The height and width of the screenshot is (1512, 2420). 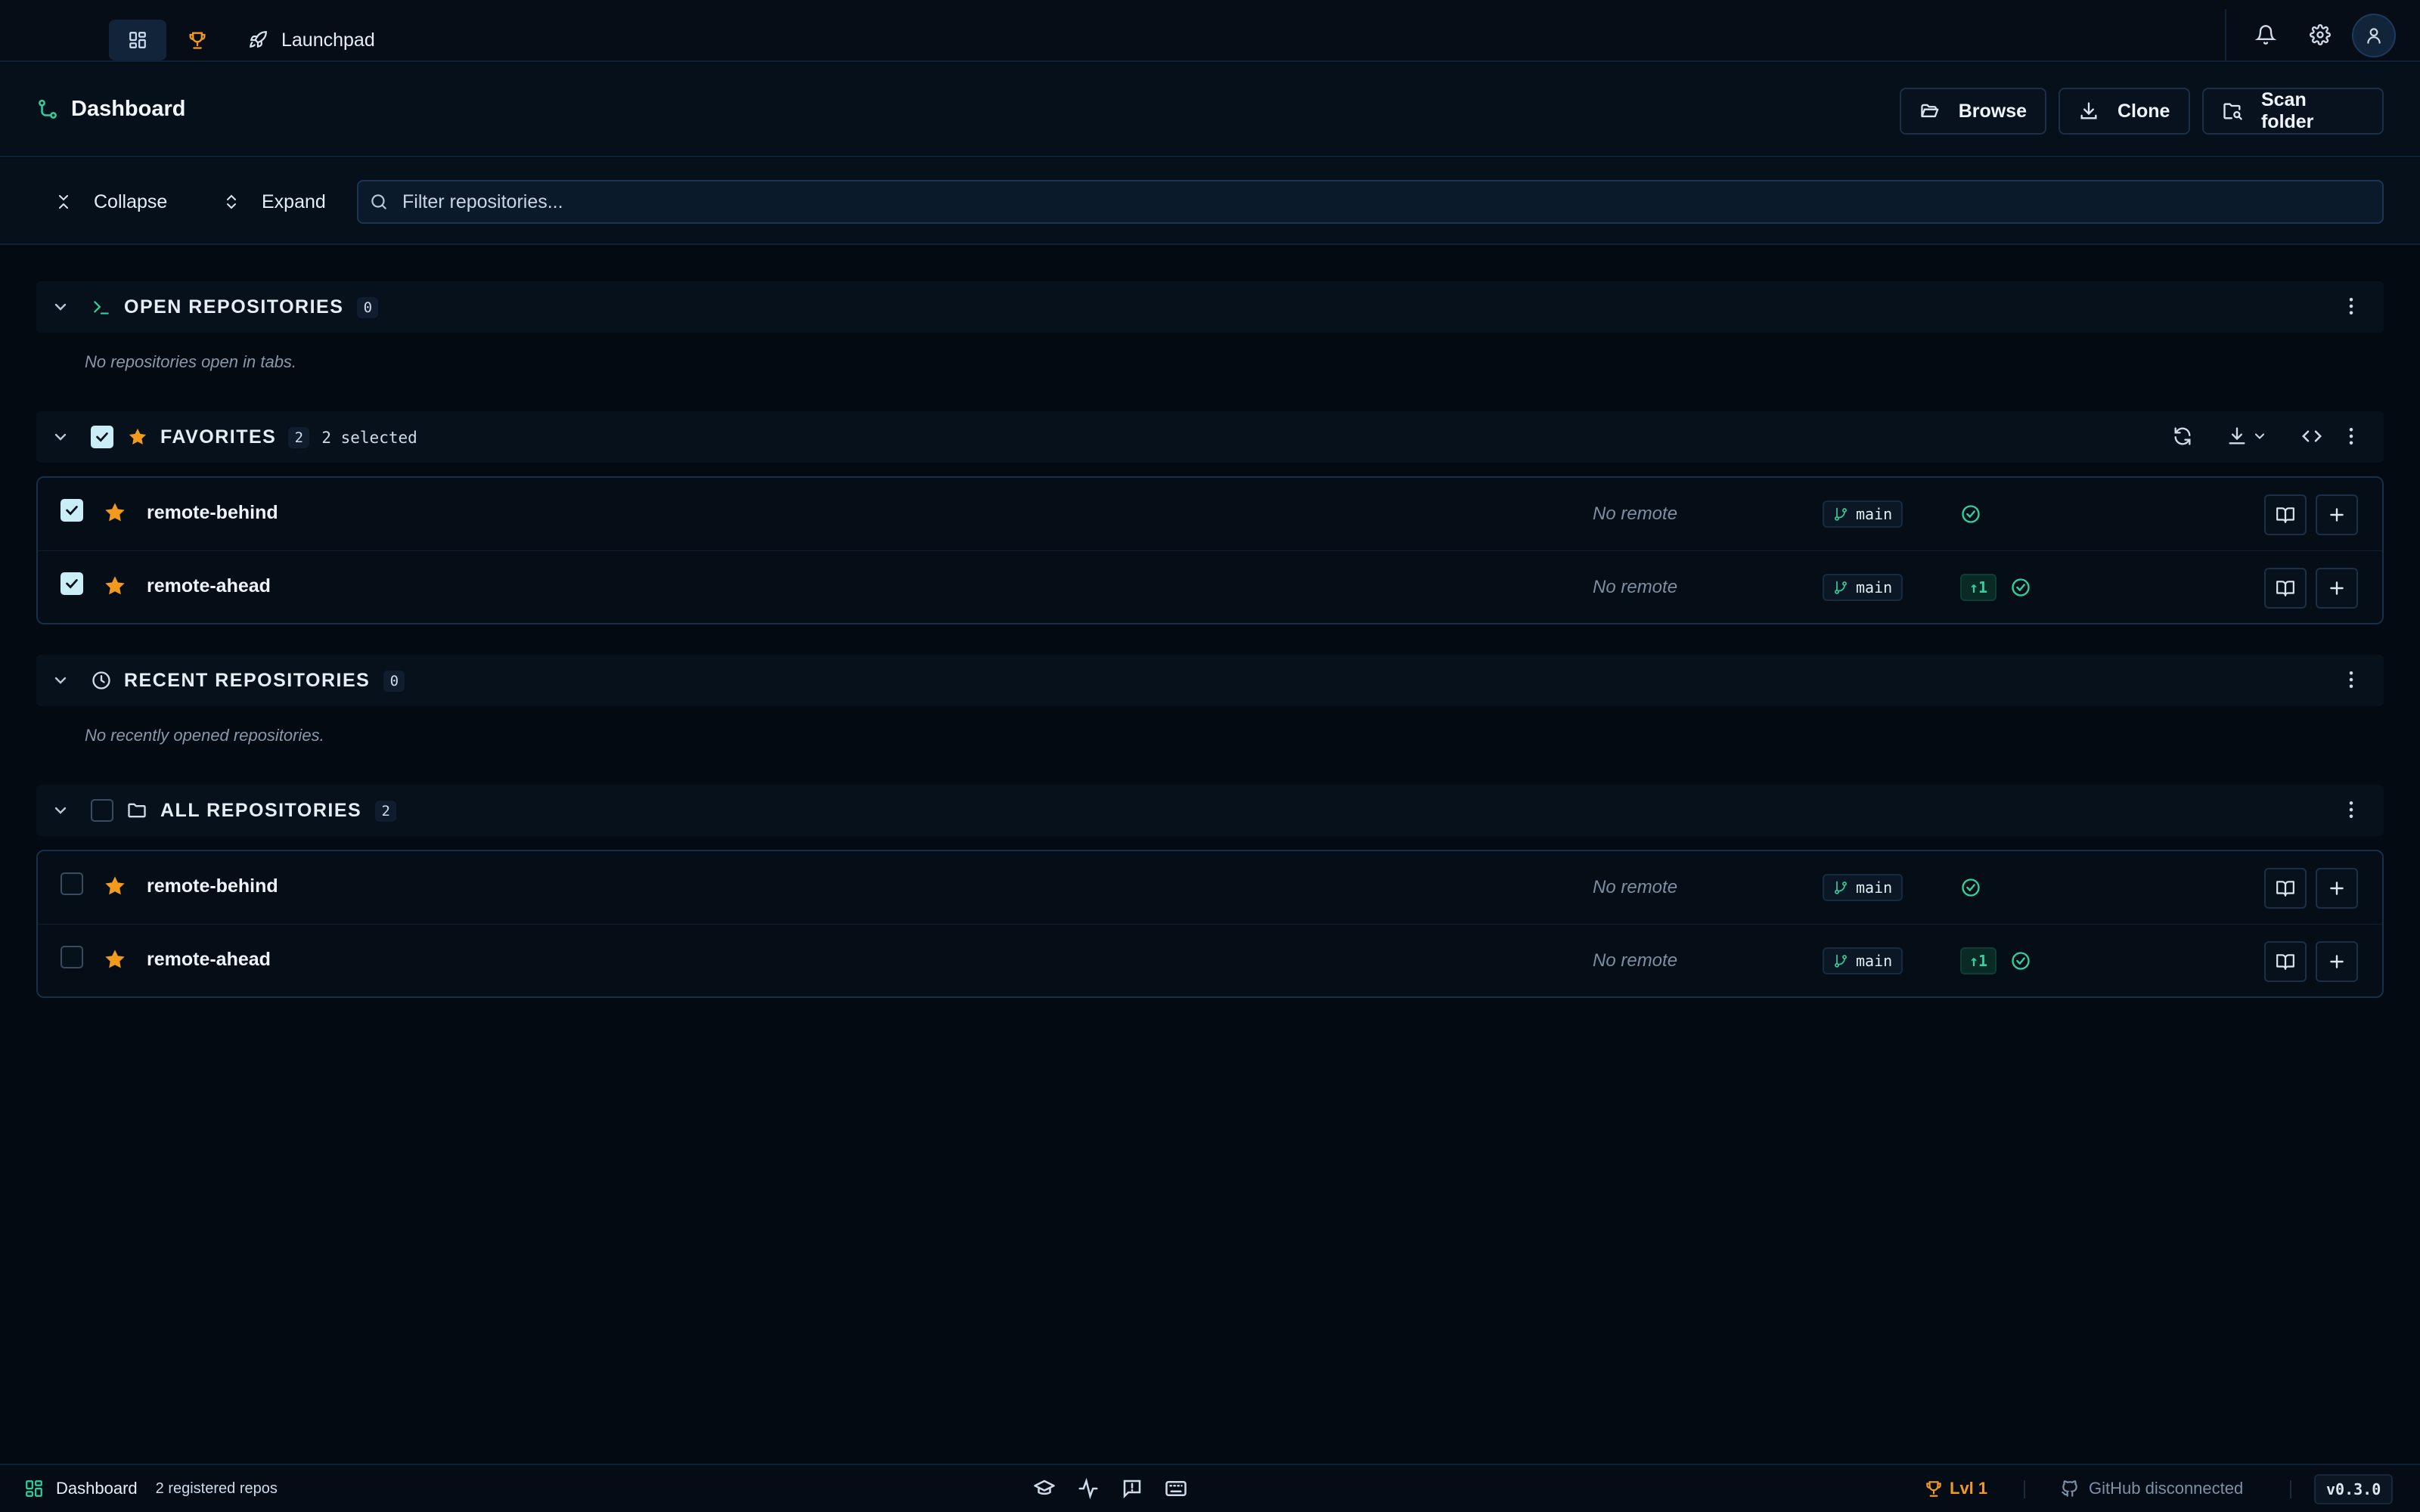 I want to click on collapse-label: Collapse, so click(x=131, y=201).